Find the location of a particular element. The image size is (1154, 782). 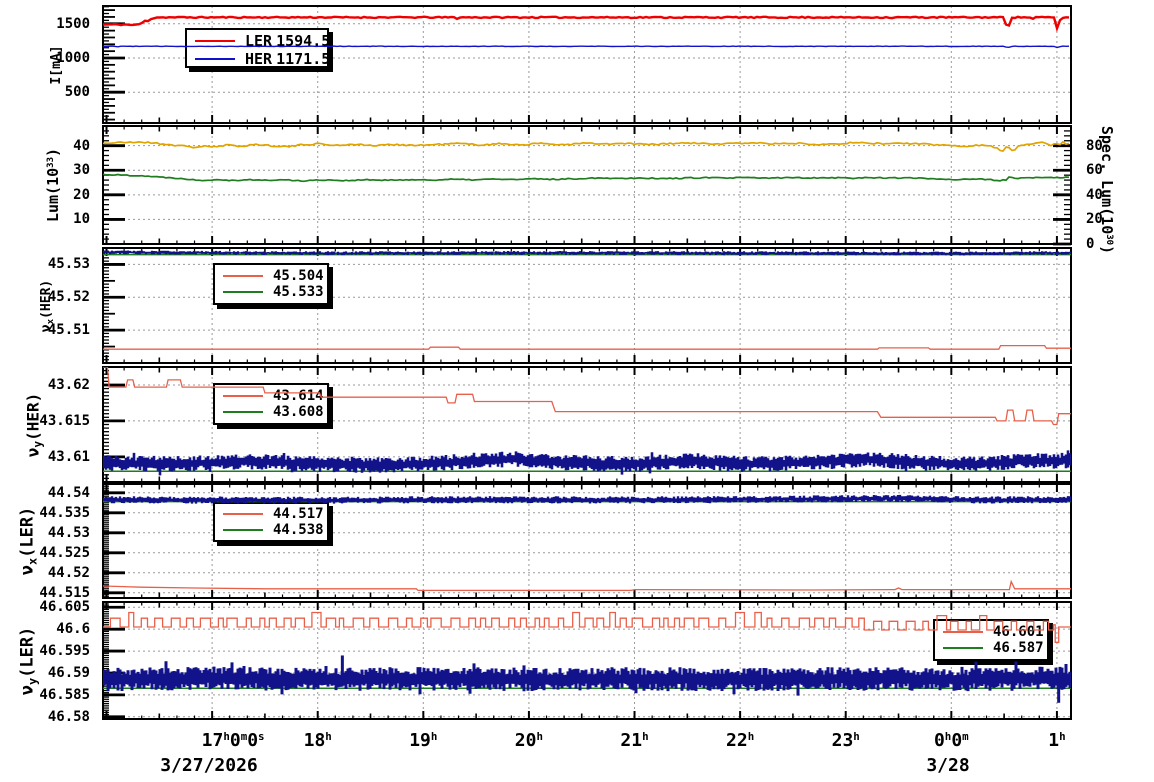

legend-nu-x-her: 45.504 45.533 is located at coordinates (271, 284).